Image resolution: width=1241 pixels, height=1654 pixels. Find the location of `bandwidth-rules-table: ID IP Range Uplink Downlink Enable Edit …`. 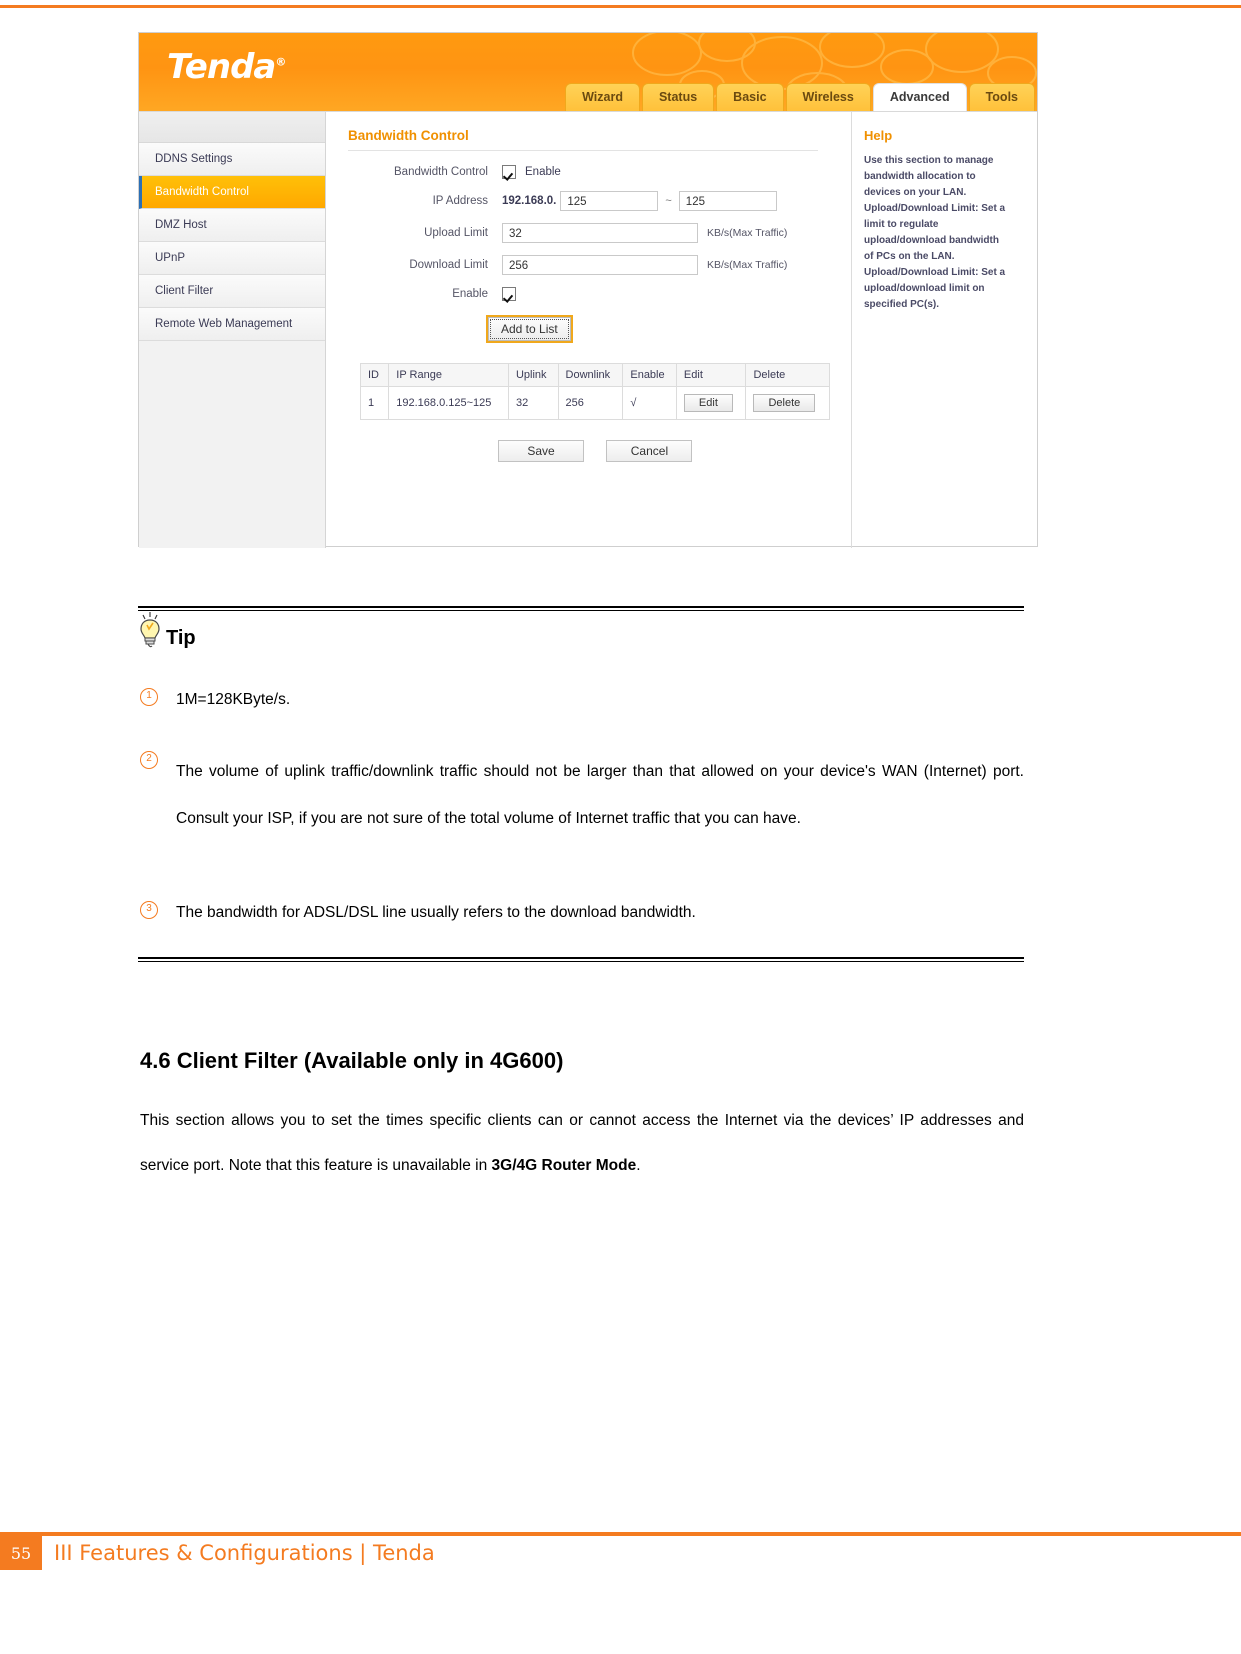

bandwidth-rules-table: ID IP Range Uplink Downlink Enable Edit … is located at coordinates (594, 391).